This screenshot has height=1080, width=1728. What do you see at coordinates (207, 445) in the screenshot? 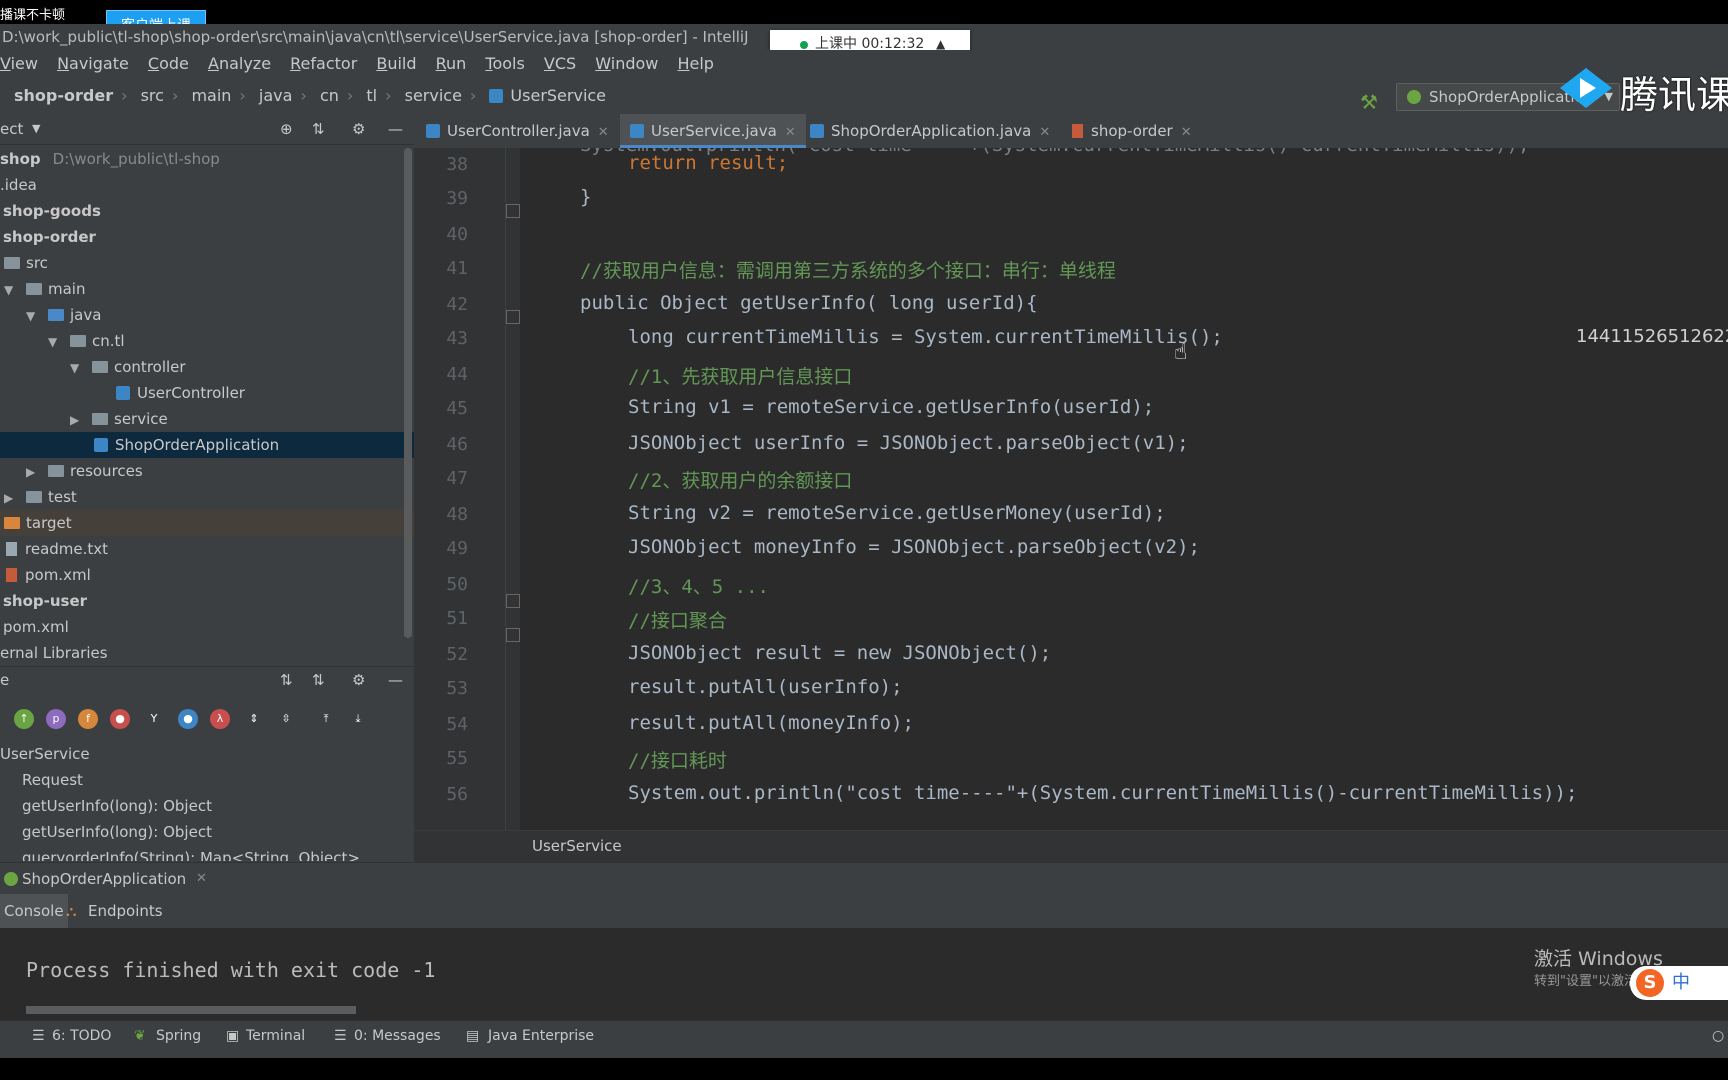
I see `tree-item-shoporderapplication: ShopOrderApplication` at bounding box center [207, 445].